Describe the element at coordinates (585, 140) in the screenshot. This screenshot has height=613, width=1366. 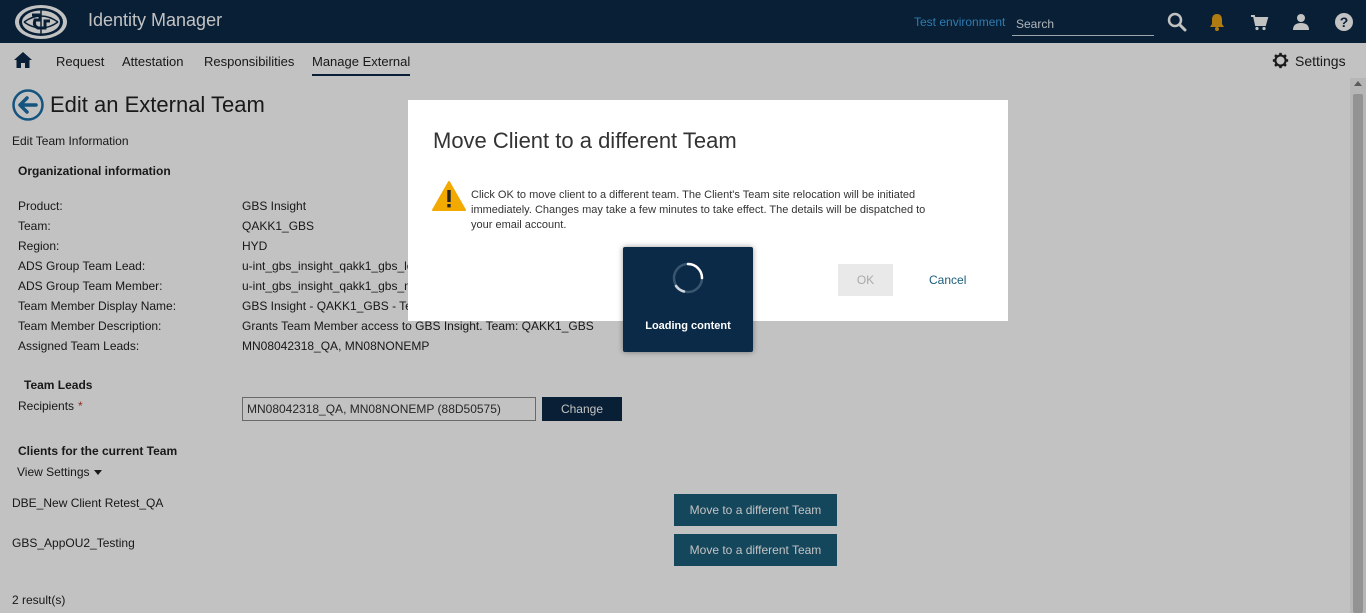
I see `dialog-title: Move Client to a different Team` at that location.